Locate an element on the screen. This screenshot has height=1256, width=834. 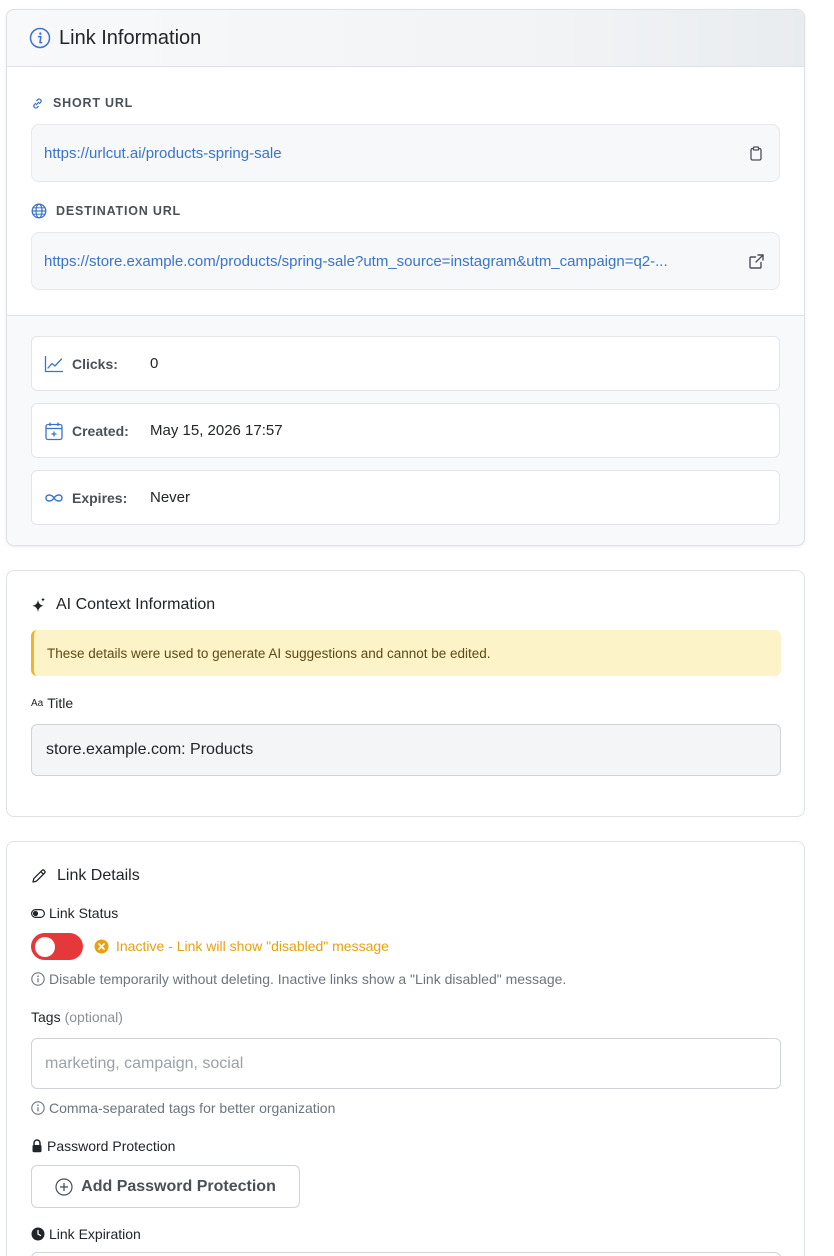
clicks-label: Clicks: is located at coordinates (95, 363).